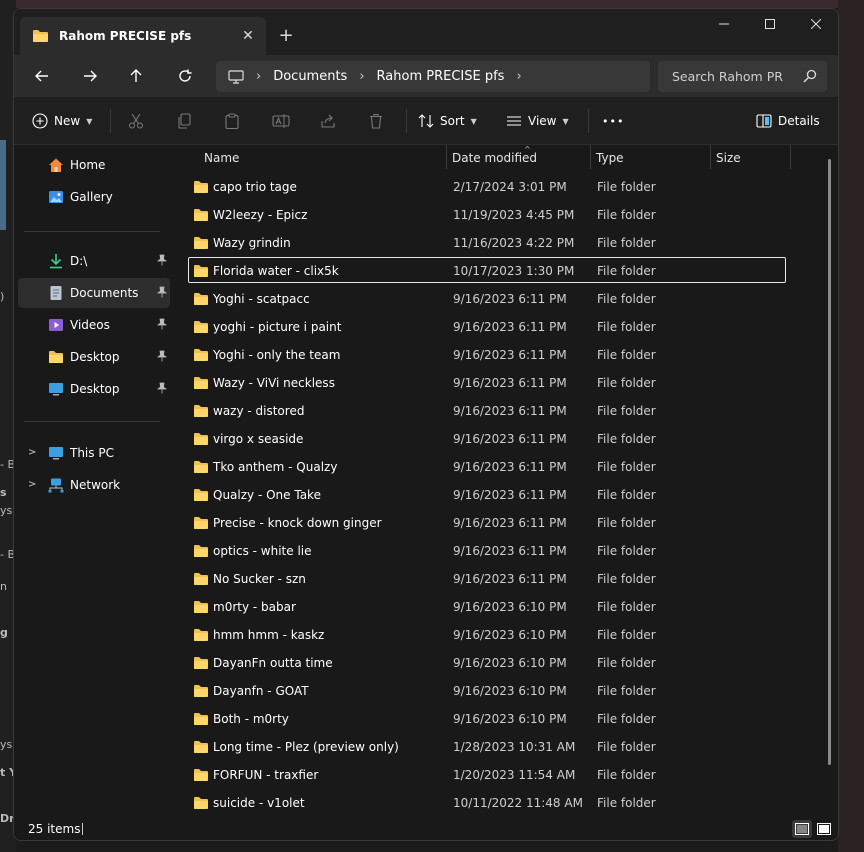 This screenshot has width=864, height=852. I want to click on list-view-icon, so click(514, 121).